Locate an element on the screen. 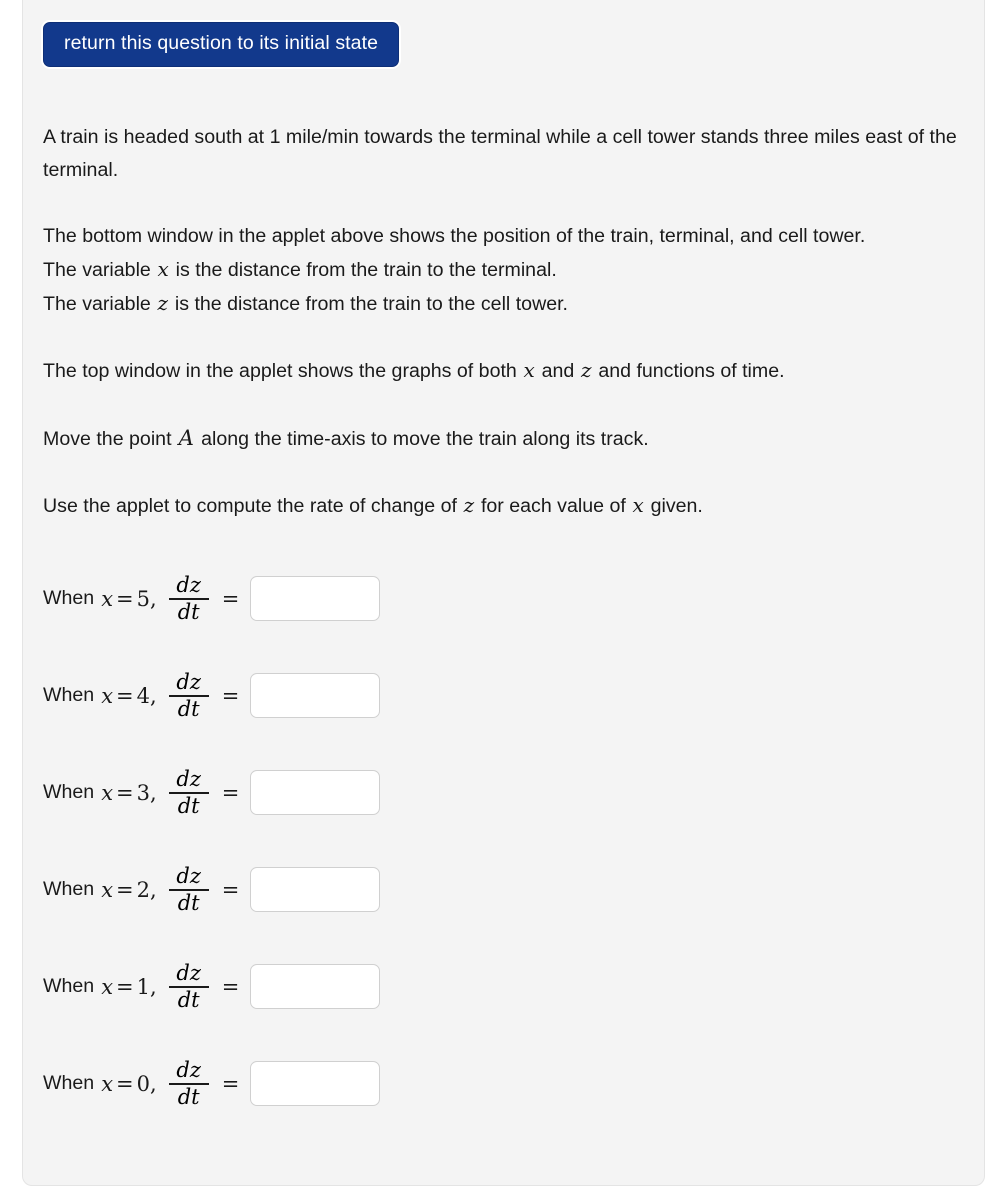  prose-text-6-before: Move the point is located at coordinates (107, 438).